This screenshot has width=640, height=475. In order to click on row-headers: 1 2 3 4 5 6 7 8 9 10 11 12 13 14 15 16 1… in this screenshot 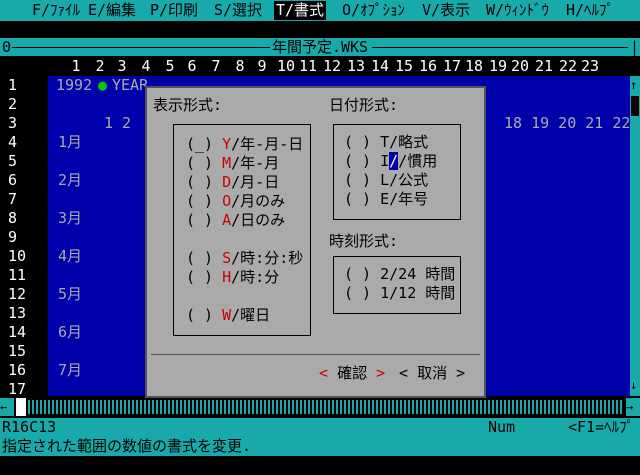, I will do `click(24, 237)`.